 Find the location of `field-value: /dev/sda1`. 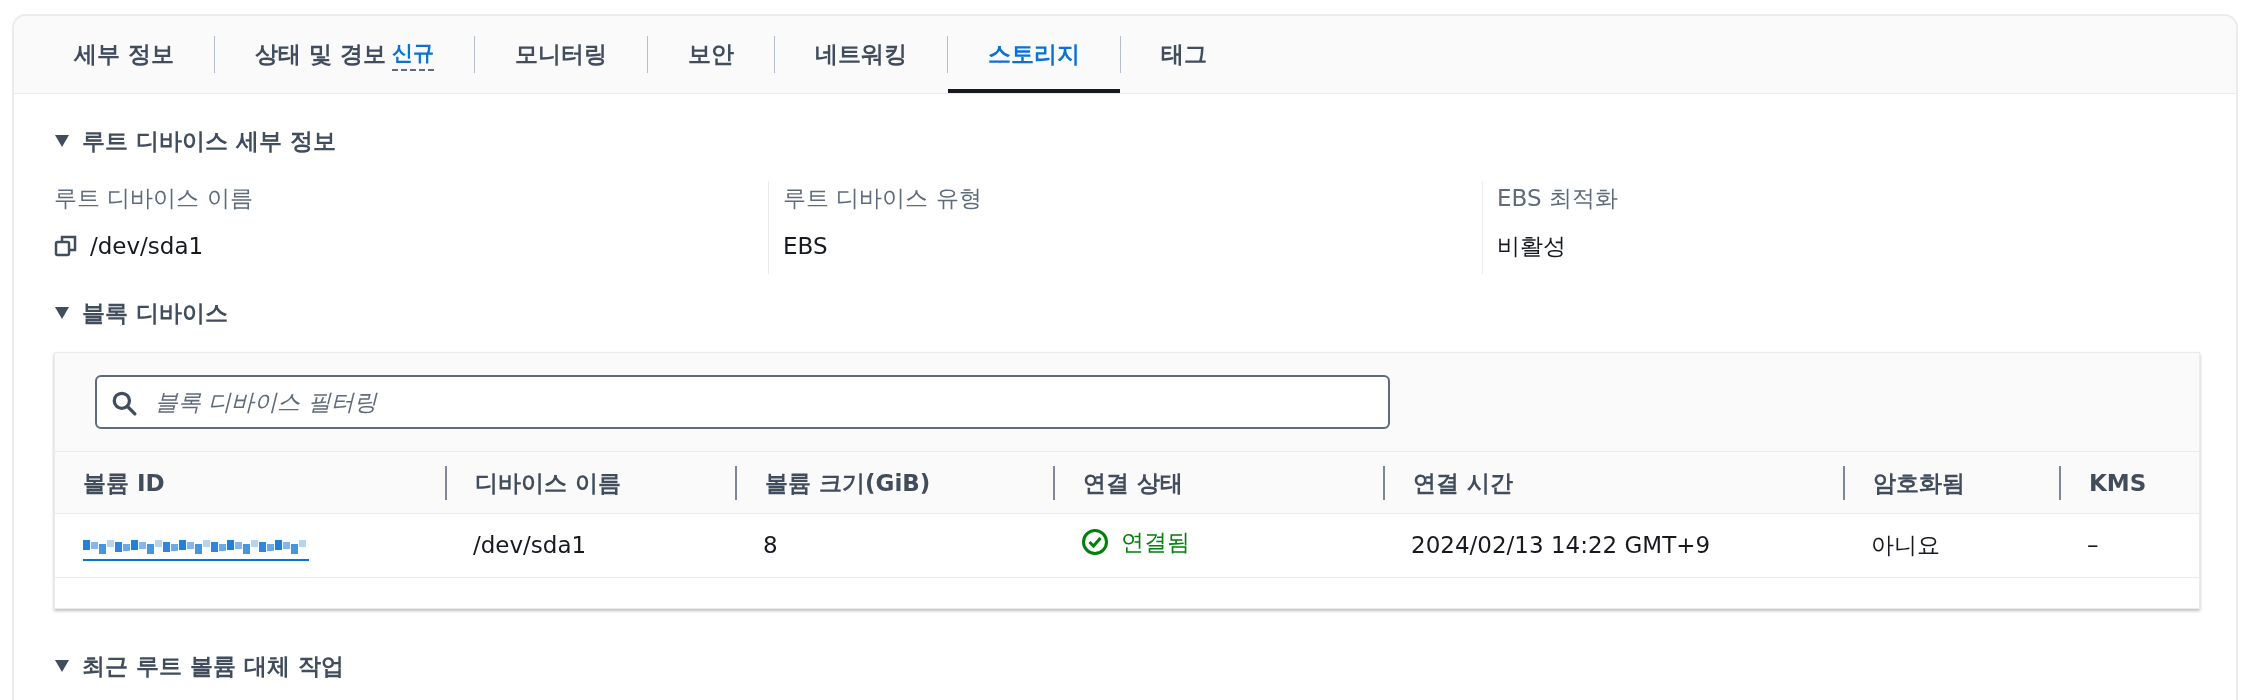

field-value: /dev/sda1 is located at coordinates (147, 246).